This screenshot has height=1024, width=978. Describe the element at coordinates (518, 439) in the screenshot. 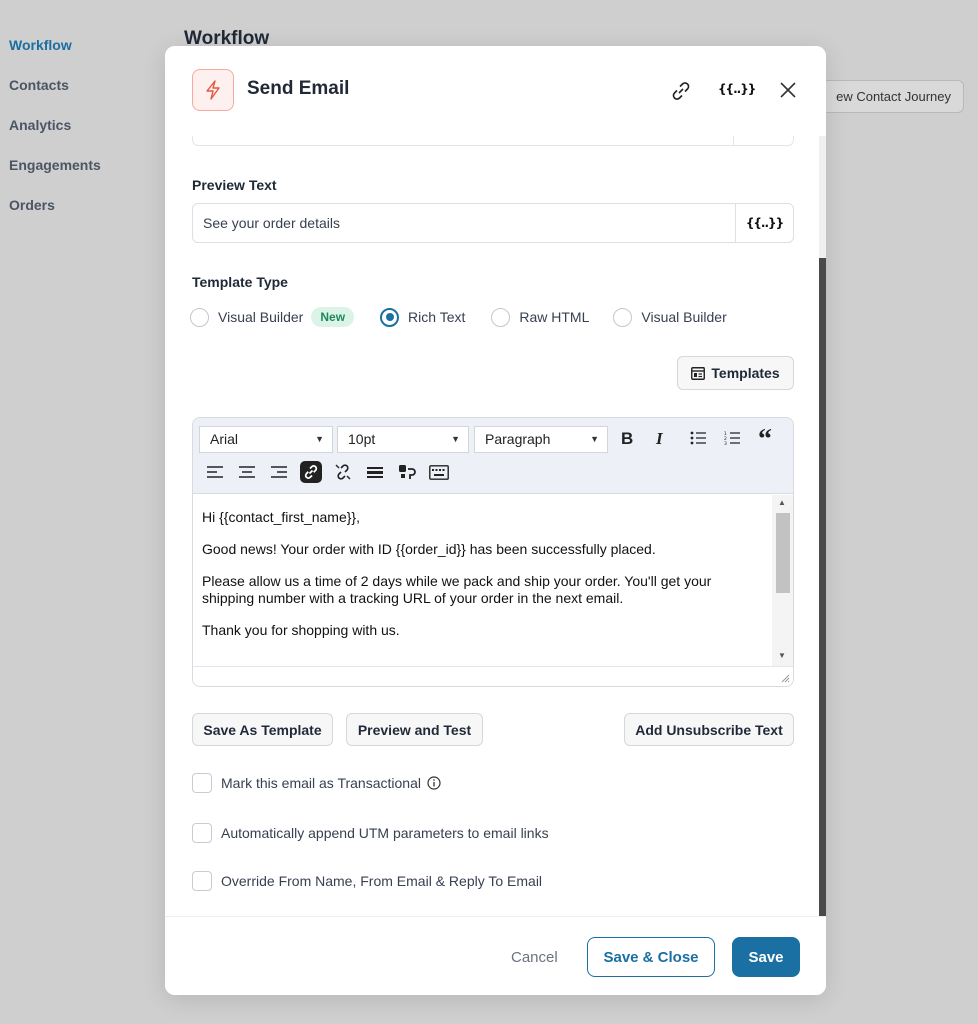

I see `block-format-value: Paragraph` at that location.